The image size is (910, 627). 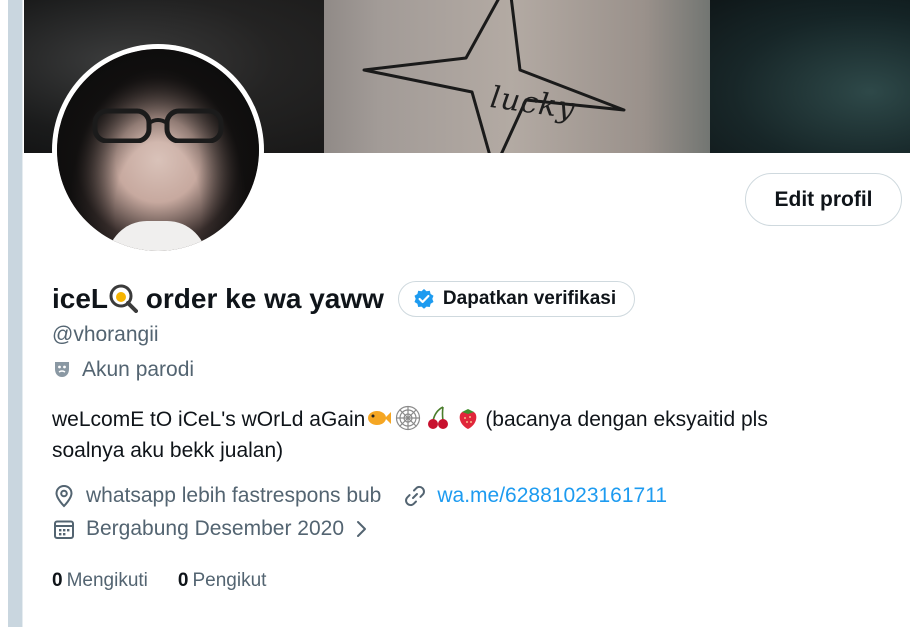 What do you see at coordinates (105, 334) in the screenshot?
I see `profile-handle: @vhorangii` at bounding box center [105, 334].